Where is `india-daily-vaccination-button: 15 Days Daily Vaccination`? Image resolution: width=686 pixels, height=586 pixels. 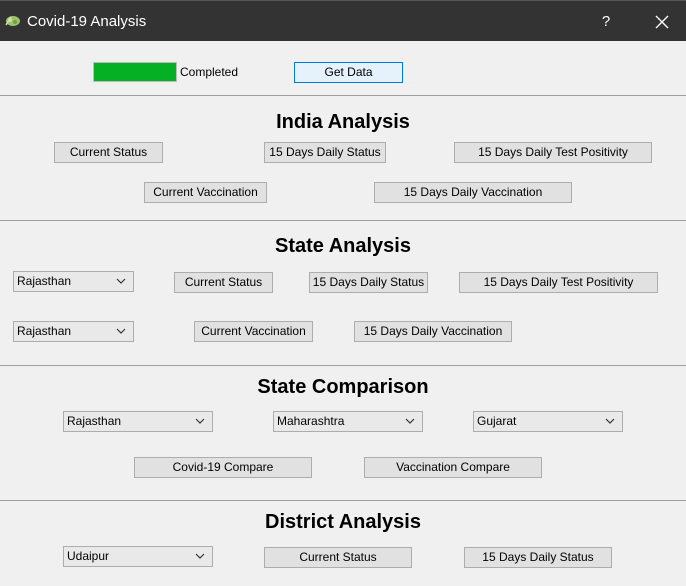
india-daily-vaccination-button: 15 Days Daily Vaccination is located at coordinates (473, 192).